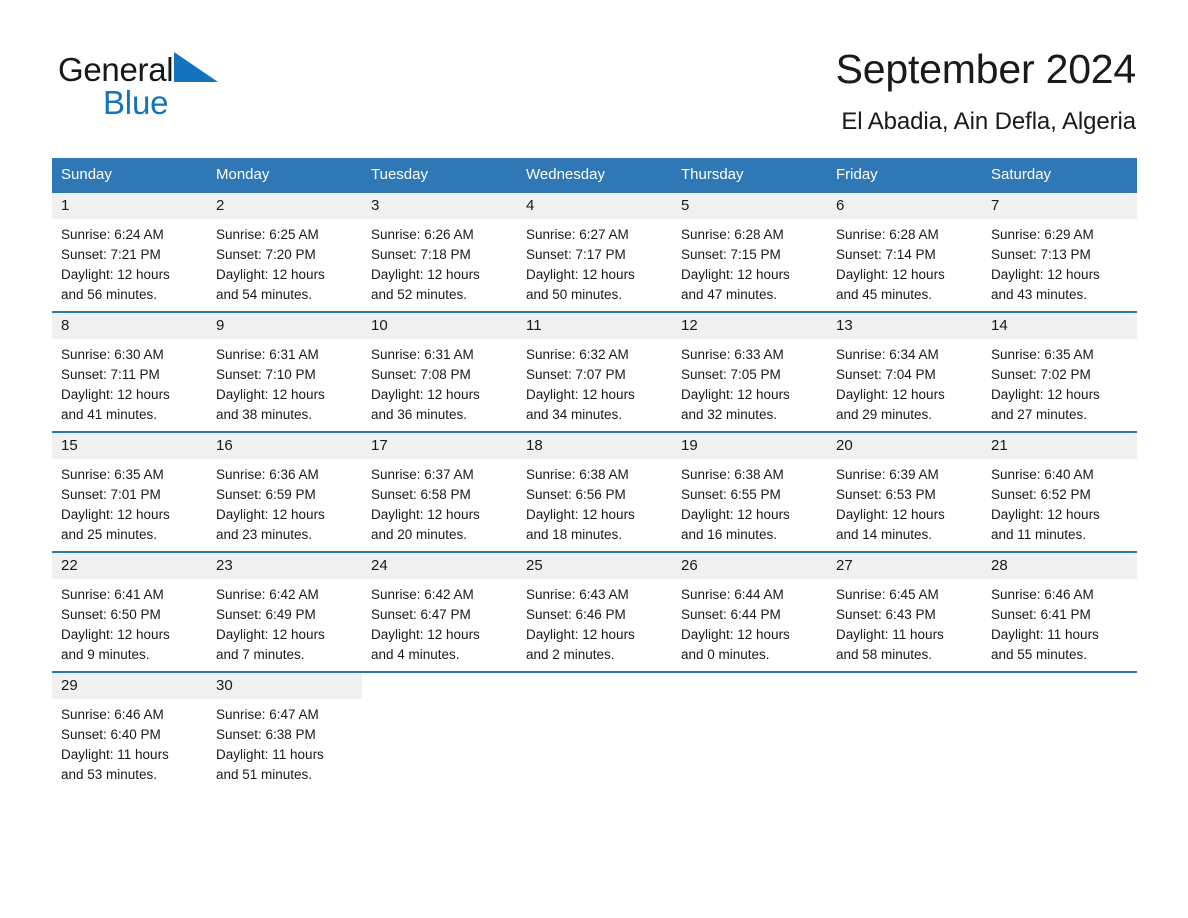 This screenshot has width=1188, height=918. I want to click on day-number: 27, so click(904, 566).